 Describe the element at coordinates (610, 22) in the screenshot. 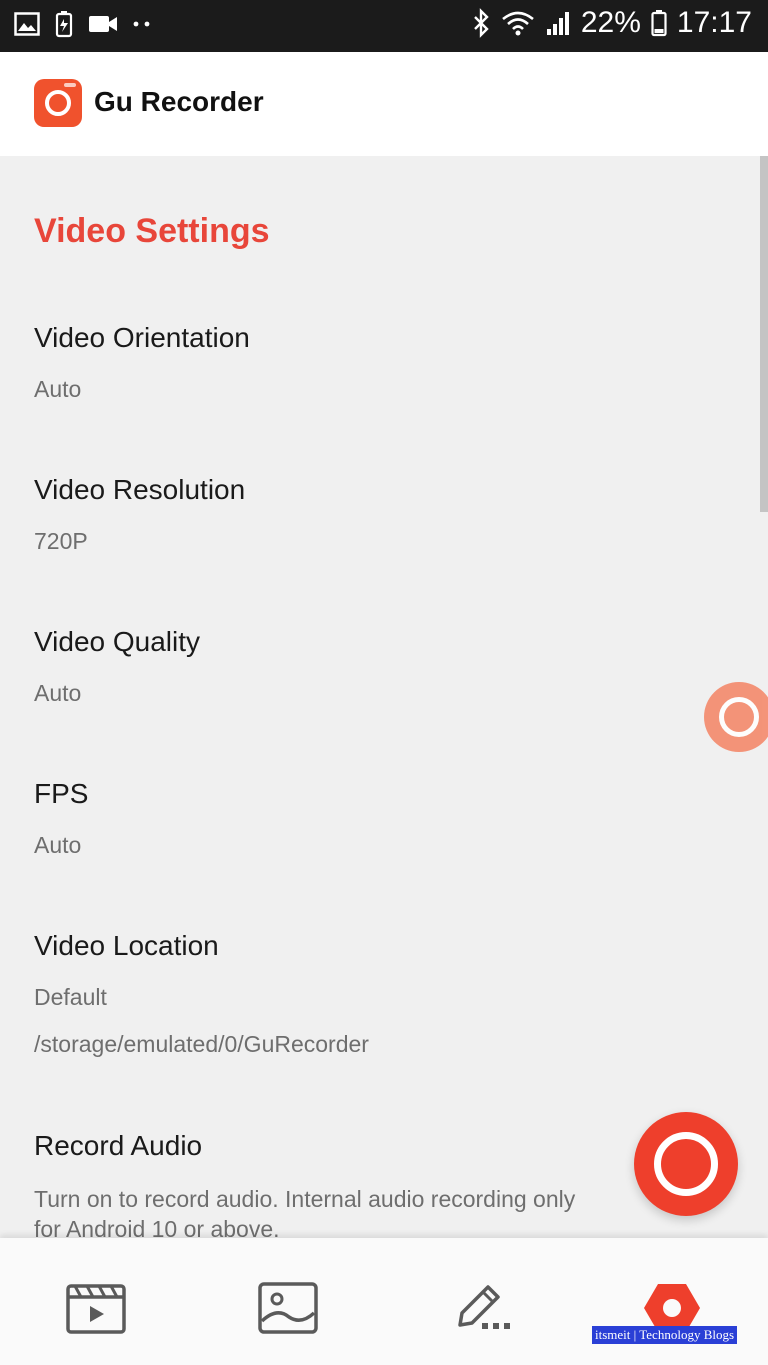

I see `battery-percent: 22%` at that location.